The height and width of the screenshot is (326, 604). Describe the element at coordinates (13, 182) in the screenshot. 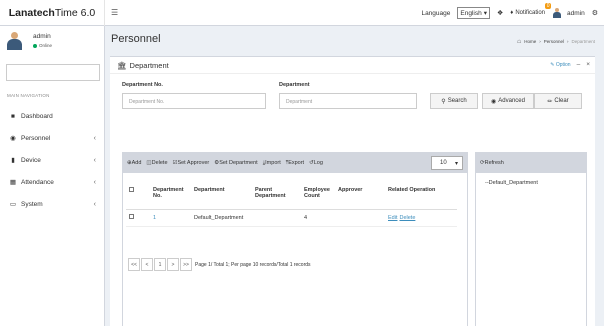

I see `calendar-icon: ▦` at that location.